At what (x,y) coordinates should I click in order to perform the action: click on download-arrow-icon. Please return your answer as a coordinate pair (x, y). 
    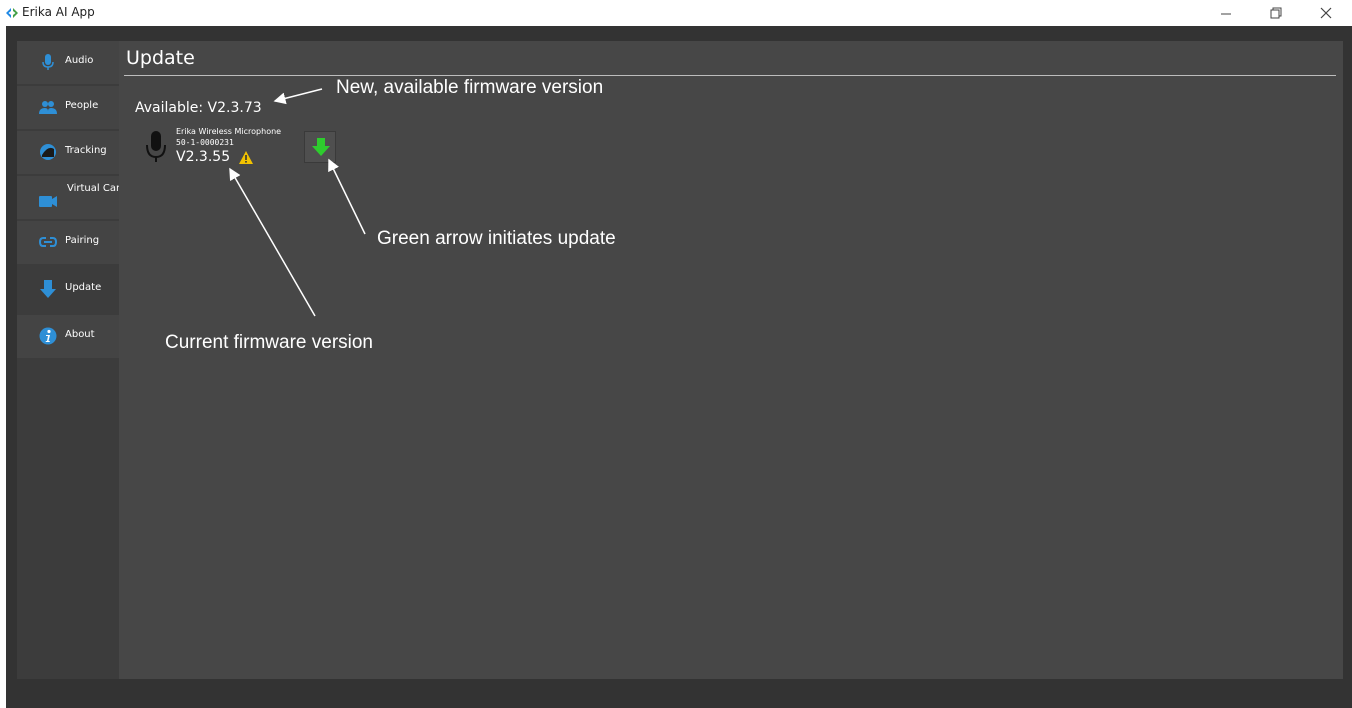
    Looking at the image, I should click on (48, 289).